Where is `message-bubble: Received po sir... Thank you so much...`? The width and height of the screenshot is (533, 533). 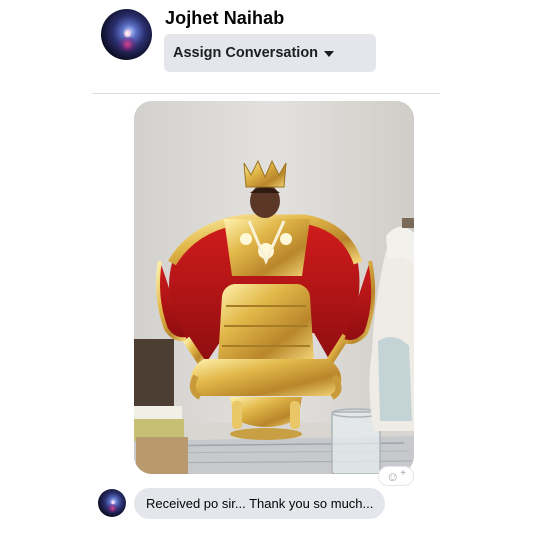
message-bubble: Received po sir... Thank you so much... is located at coordinates (260, 503).